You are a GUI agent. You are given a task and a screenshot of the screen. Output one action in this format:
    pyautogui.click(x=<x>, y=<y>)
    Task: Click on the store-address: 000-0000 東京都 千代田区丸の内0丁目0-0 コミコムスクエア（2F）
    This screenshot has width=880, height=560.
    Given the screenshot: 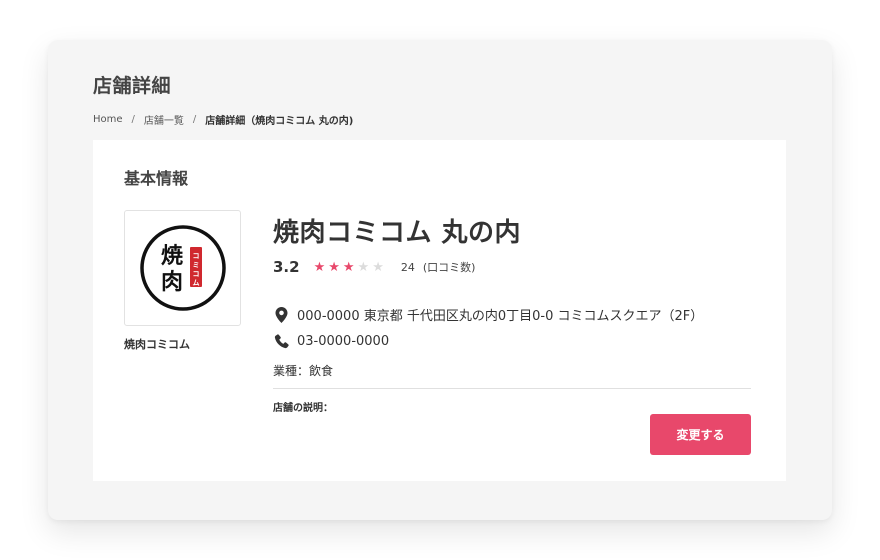 What is the action you would take?
    pyautogui.click(x=500, y=316)
    